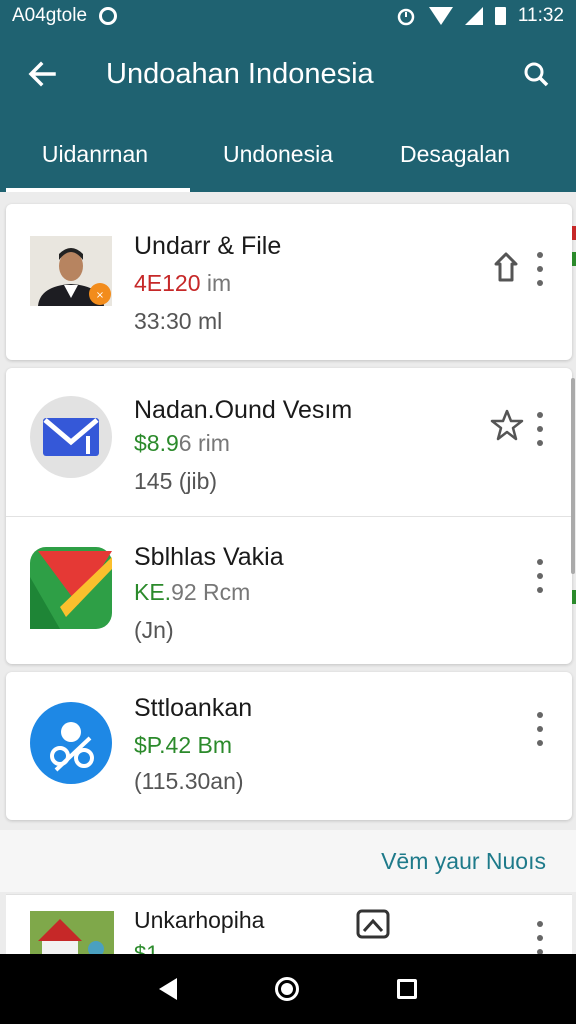 The height and width of the screenshot is (1024, 576). I want to click on item-detail: (115.30an), so click(189, 781).